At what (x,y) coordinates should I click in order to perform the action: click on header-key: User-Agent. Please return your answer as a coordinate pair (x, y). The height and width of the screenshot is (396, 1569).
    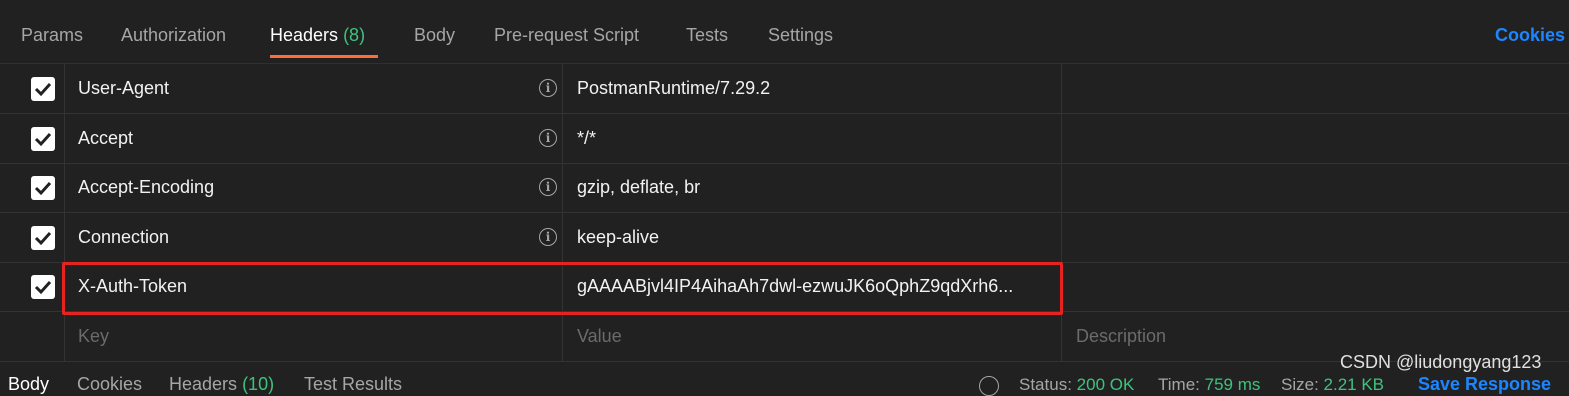
    Looking at the image, I should click on (124, 88).